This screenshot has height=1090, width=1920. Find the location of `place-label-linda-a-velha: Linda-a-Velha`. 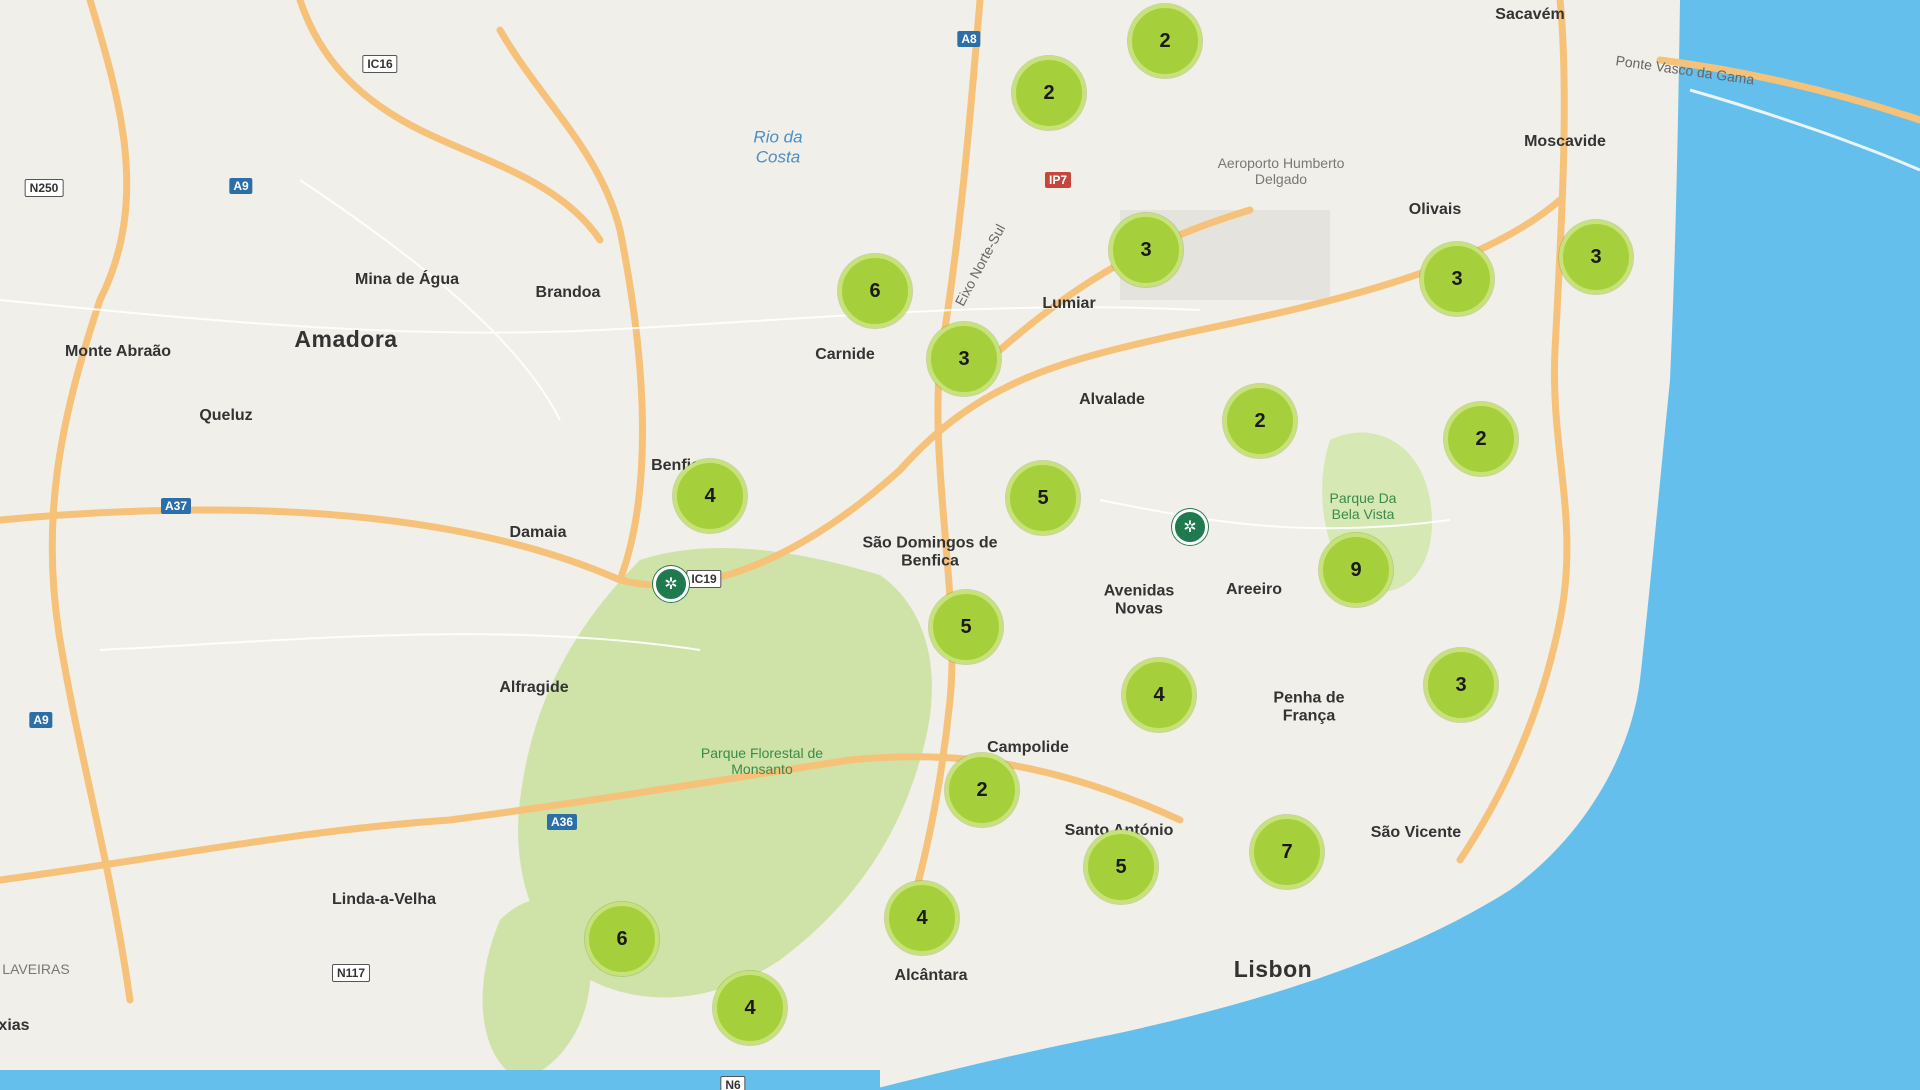

place-label-linda-a-velha: Linda-a-Velha is located at coordinates (384, 899).